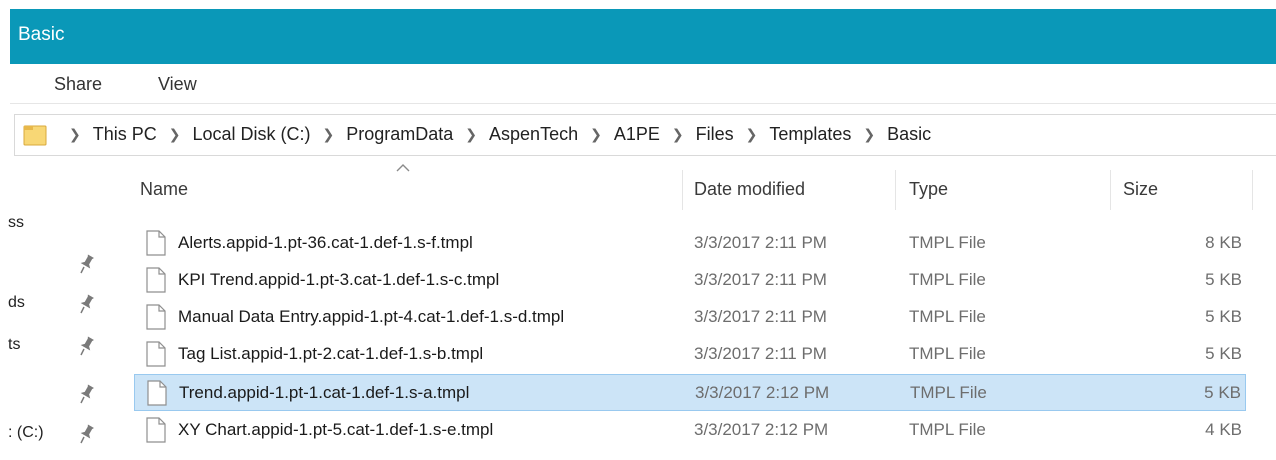 The width and height of the screenshot is (1276, 460). Describe the element at coordinates (643, 84) in the screenshot. I see `ribbon: Share View` at that location.